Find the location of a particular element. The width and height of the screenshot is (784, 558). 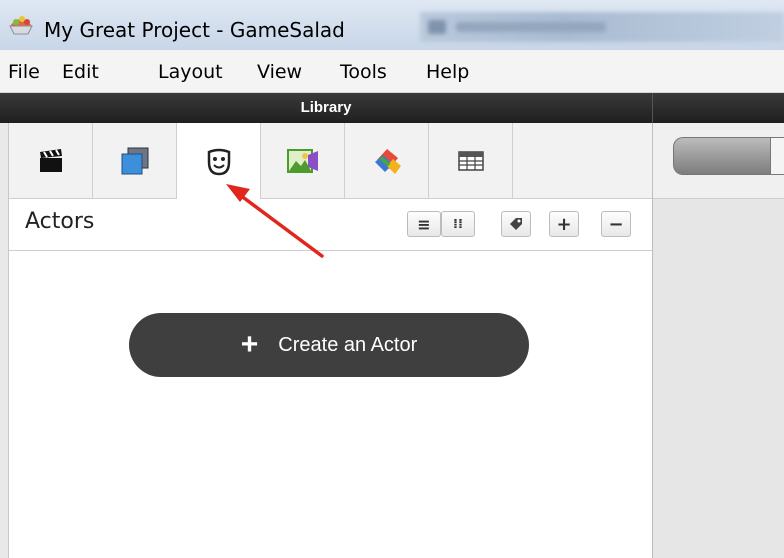

stage-toolbar is located at coordinates (718, 161).